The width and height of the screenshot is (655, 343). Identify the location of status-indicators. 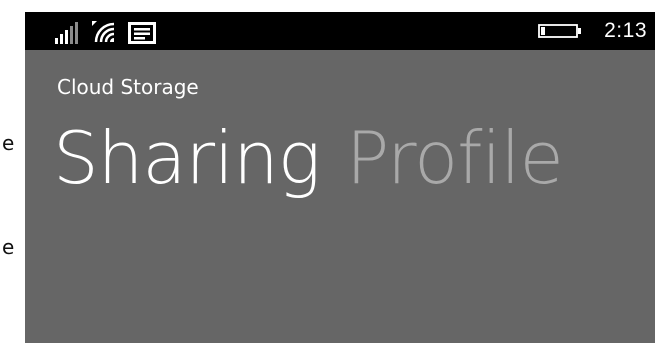
(105, 31).